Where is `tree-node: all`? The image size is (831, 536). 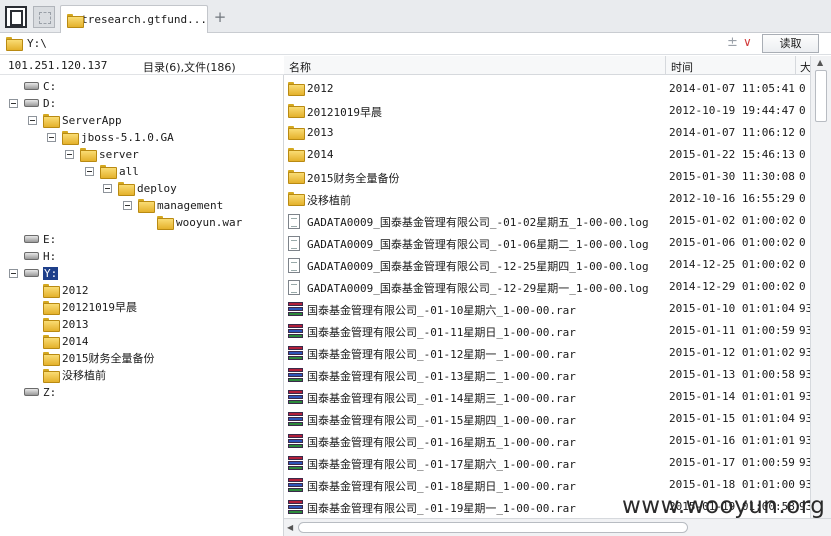
tree-node: all is located at coordinates (119, 171).